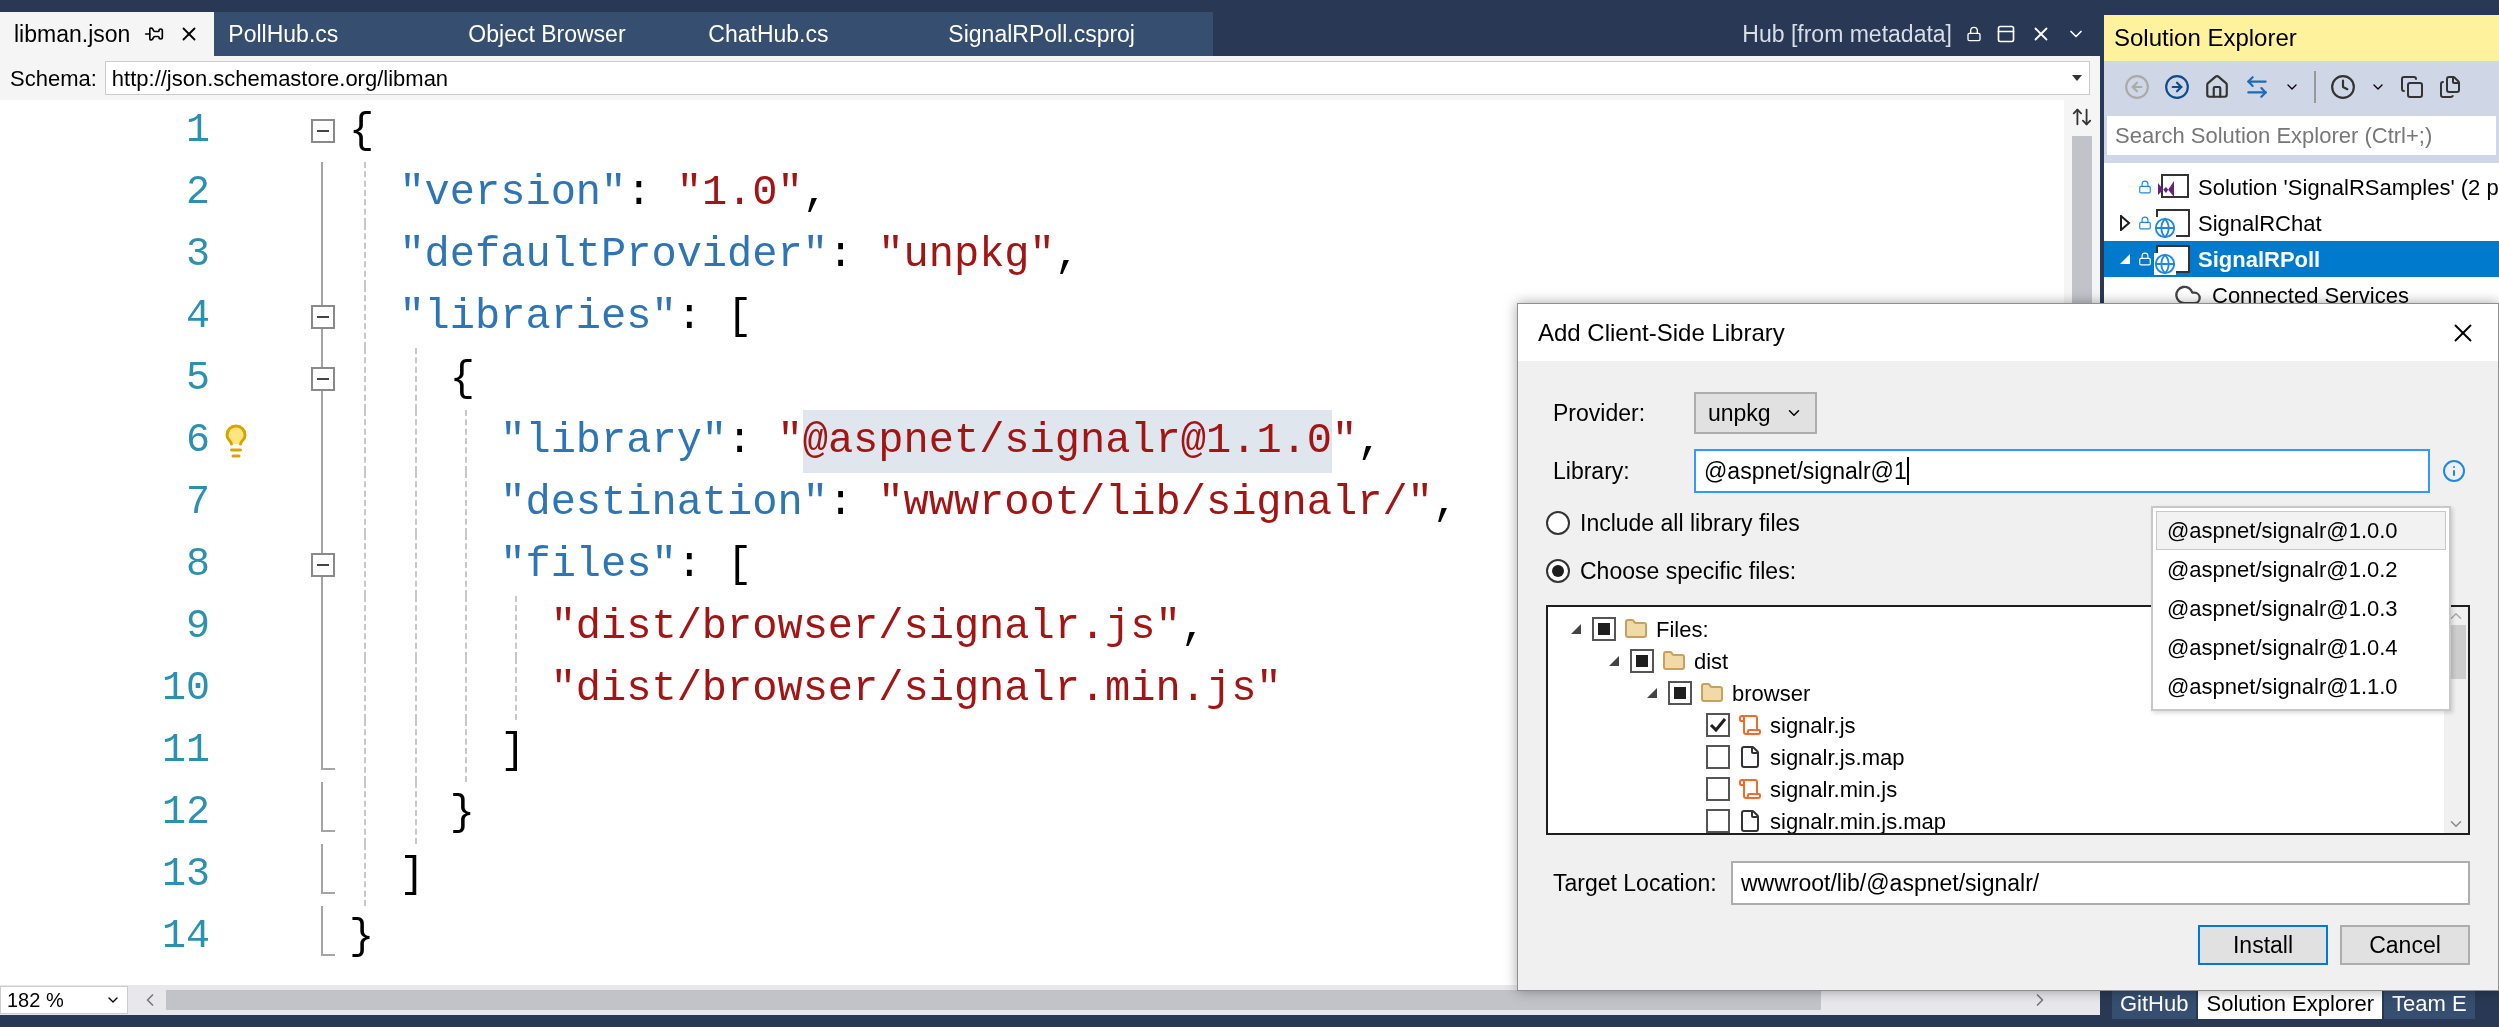 Image resolution: width=2499 pixels, height=1027 pixels. What do you see at coordinates (1155, 503) in the screenshot?
I see `json-string: "wwwroot/lib/signalr/"` at bounding box center [1155, 503].